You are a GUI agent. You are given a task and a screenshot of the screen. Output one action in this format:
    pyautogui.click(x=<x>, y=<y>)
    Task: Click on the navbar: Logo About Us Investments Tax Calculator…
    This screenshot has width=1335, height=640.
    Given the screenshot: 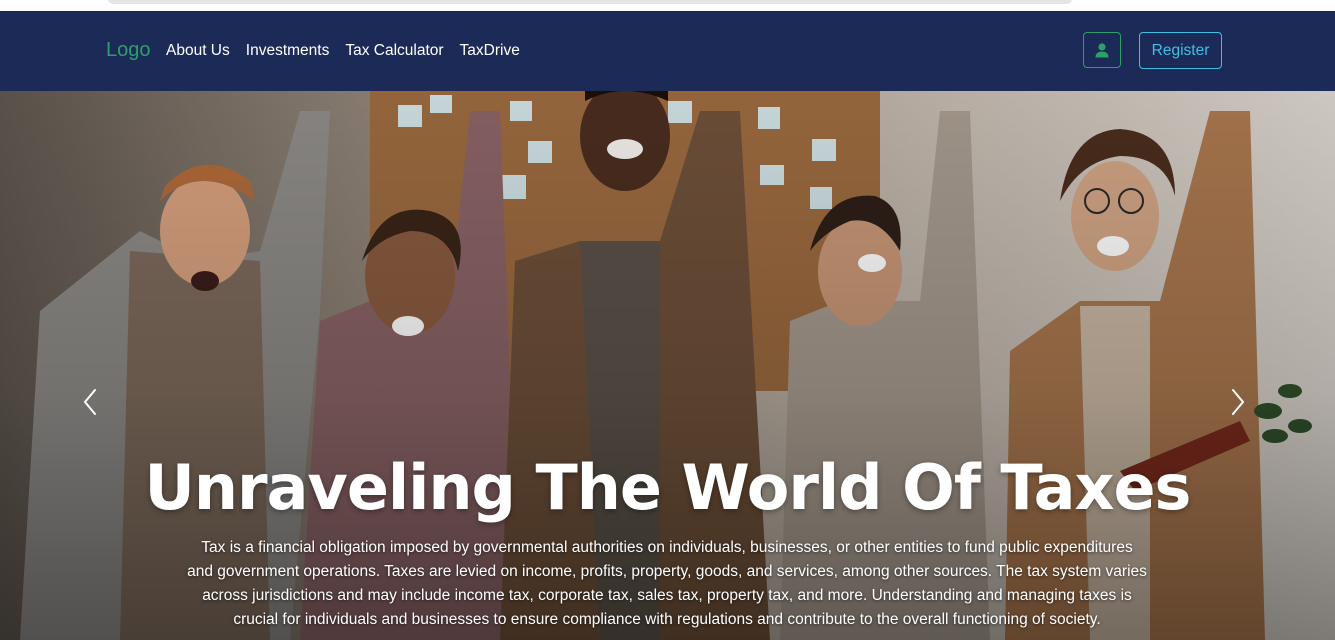 What is the action you would take?
    pyautogui.click(x=667, y=51)
    